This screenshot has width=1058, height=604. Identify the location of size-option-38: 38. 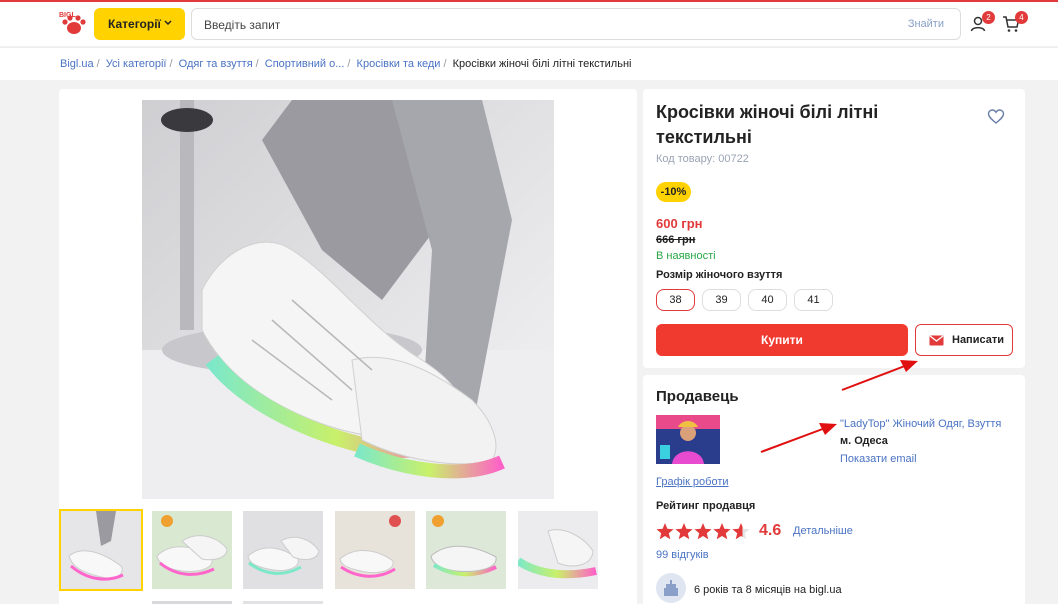
(675, 300).